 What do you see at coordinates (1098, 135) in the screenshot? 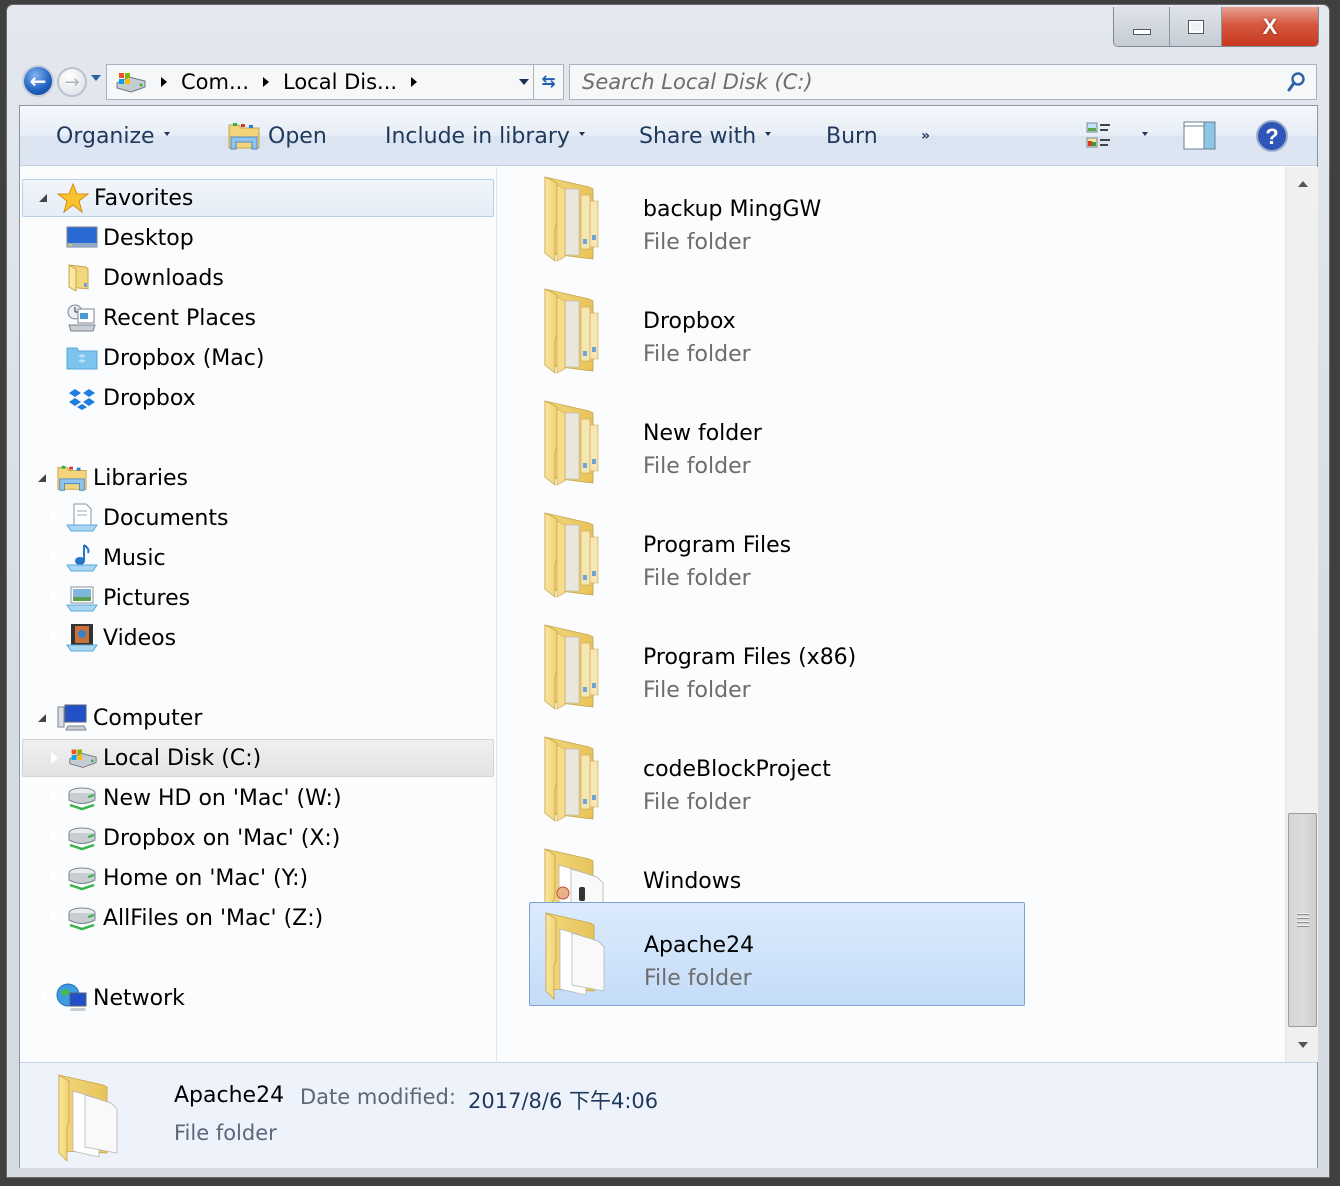
I see `change-view-icon` at bounding box center [1098, 135].